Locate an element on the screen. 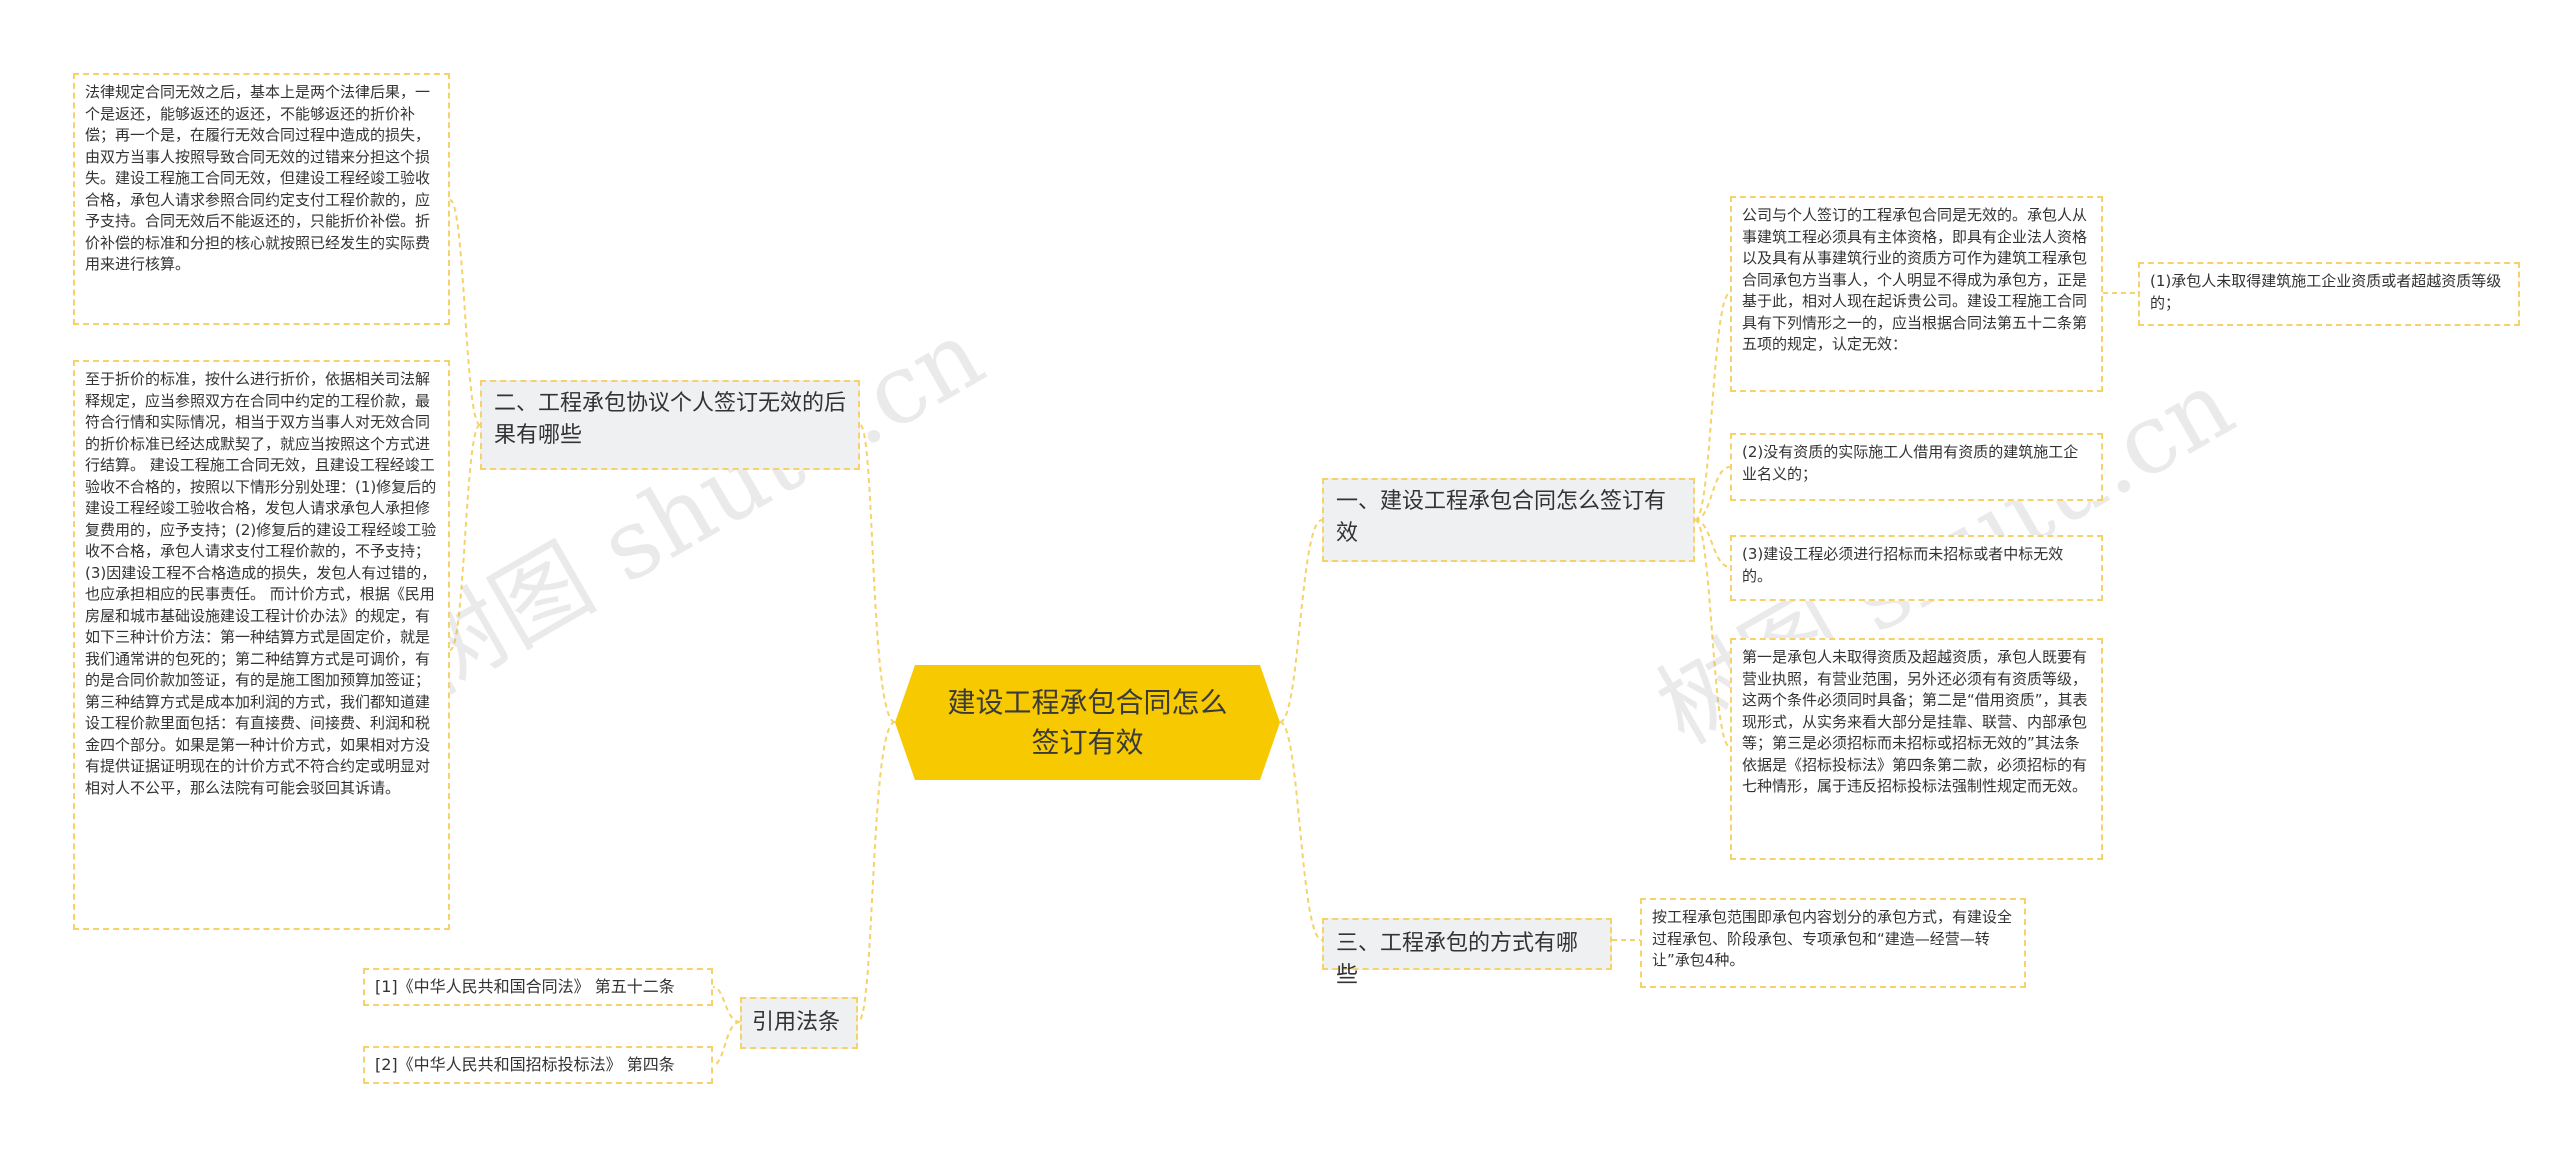 This screenshot has height=1151, width=2560. root-node: 建设工程承包合同怎么签订有效 is located at coordinates (1087, 722).